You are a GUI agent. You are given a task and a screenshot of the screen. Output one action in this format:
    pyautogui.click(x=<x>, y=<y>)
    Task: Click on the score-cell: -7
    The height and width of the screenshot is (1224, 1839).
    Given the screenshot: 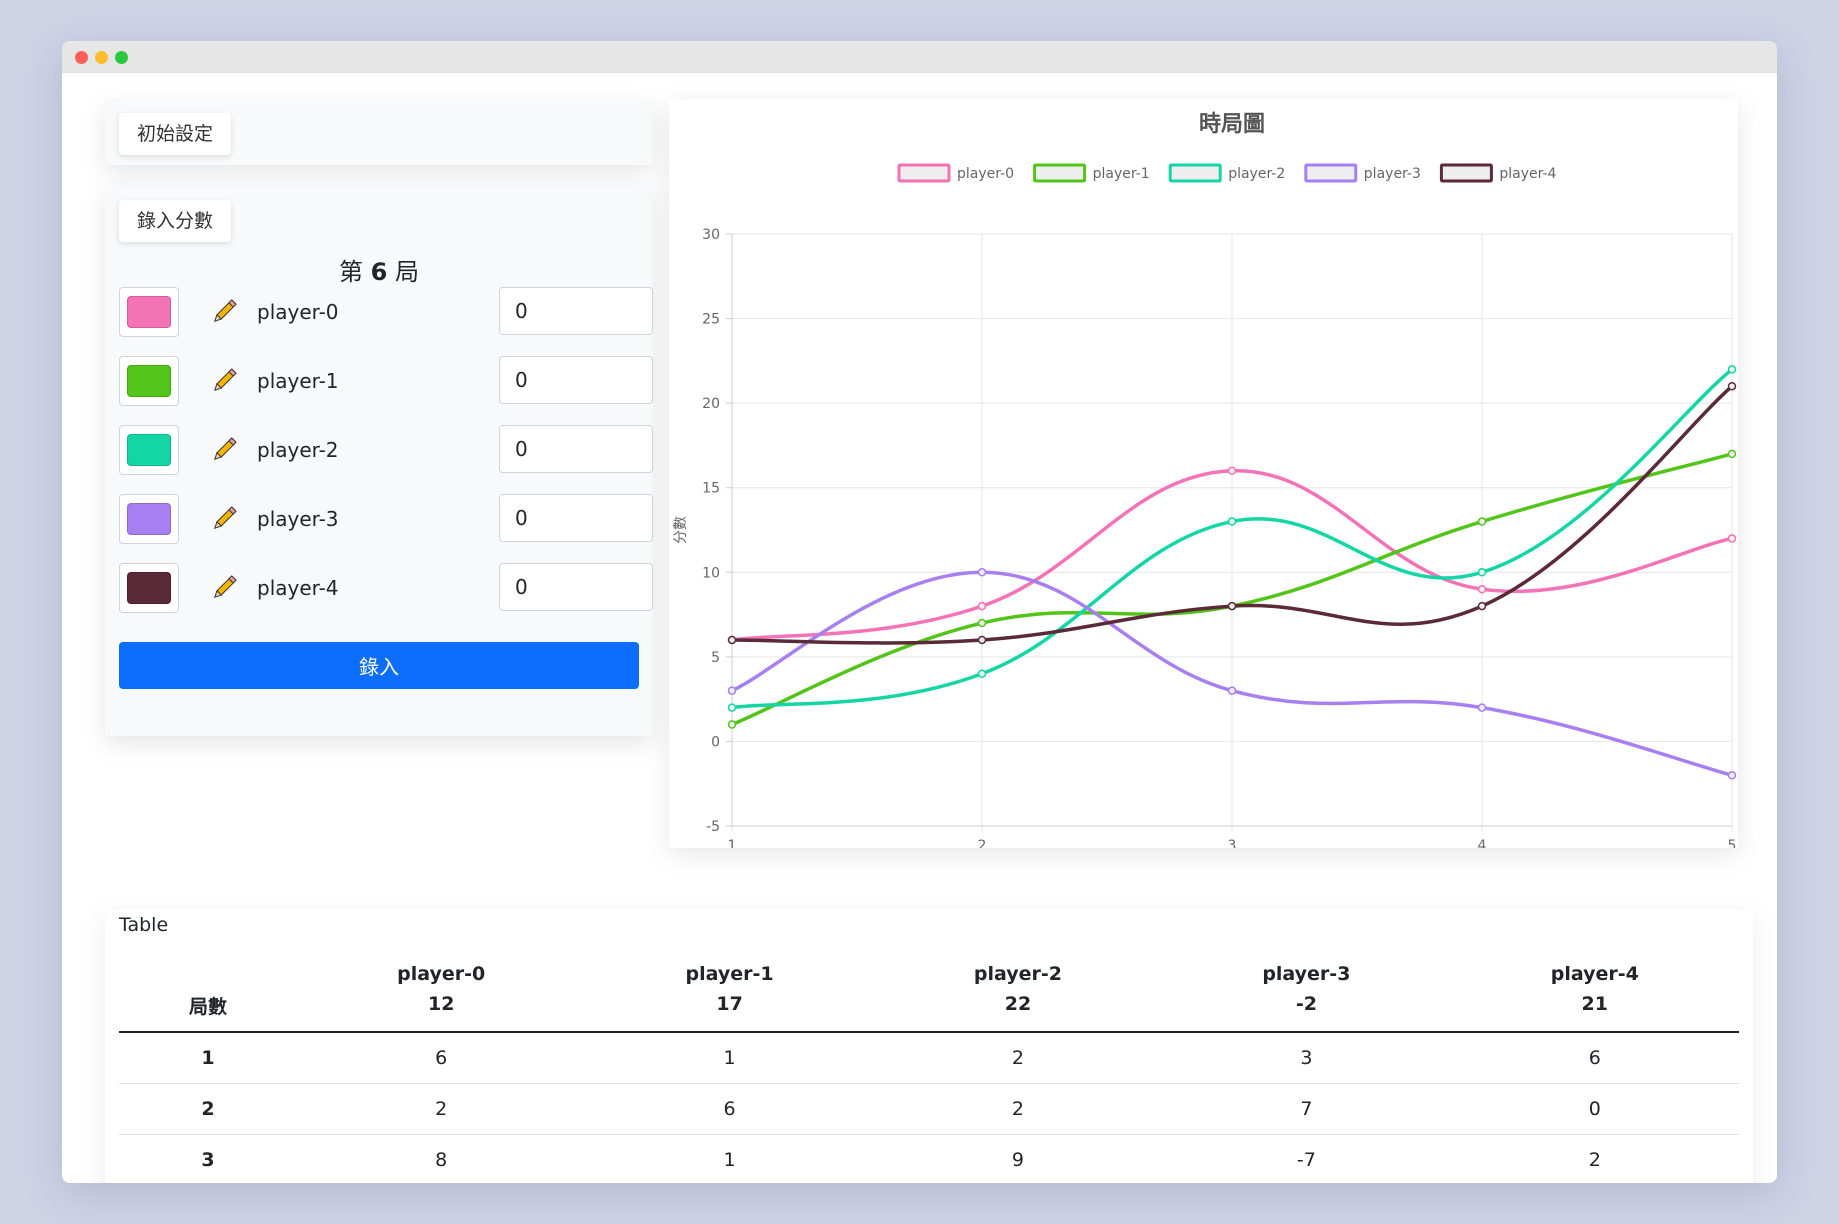 What is the action you would take?
    pyautogui.click(x=1306, y=1158)
    